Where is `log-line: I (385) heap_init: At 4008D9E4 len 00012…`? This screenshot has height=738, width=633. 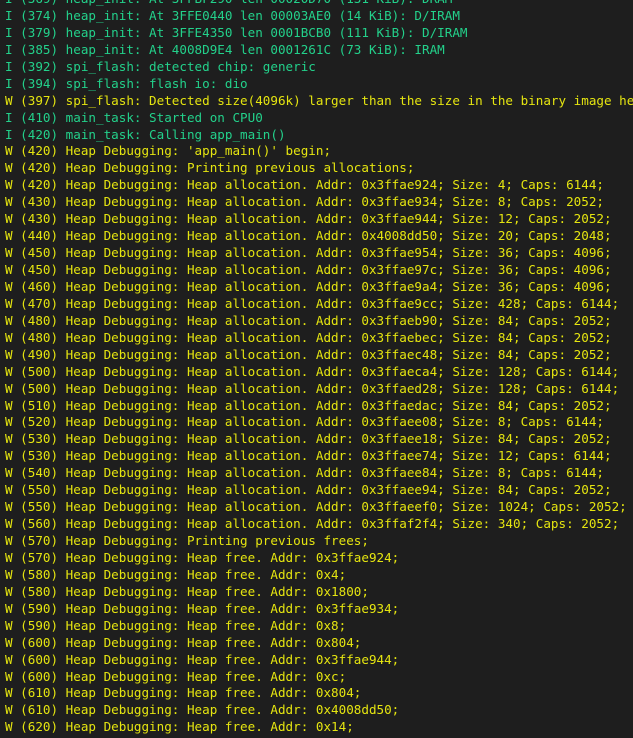 log-line: I (385) heap_init: At 4008D9E4 len 00012… is located at coordinates (225, 49).